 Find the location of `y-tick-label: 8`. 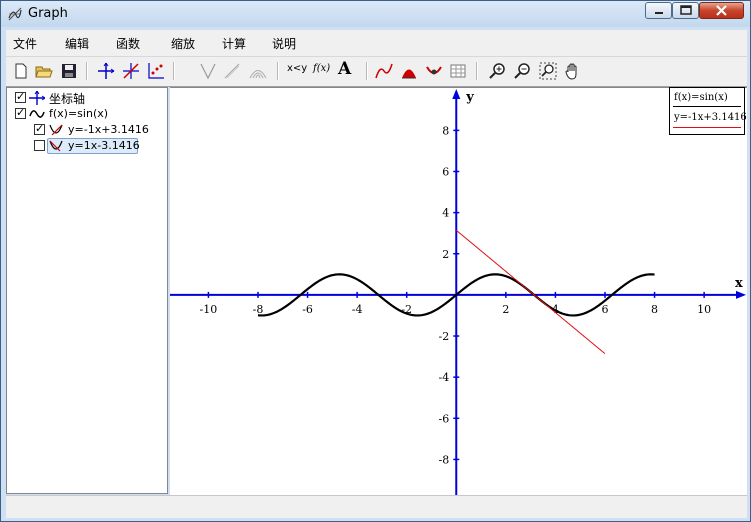

y-tick-label: 8 is located at coordinates (445, 130).